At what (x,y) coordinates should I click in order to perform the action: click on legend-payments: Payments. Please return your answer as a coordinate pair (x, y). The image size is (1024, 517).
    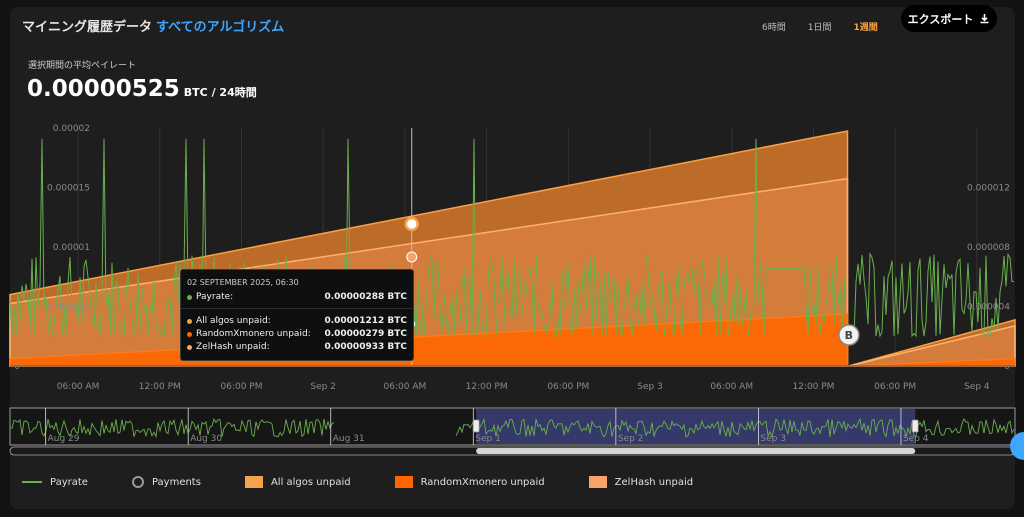
    Looking at the image, I should click on (166, 482).